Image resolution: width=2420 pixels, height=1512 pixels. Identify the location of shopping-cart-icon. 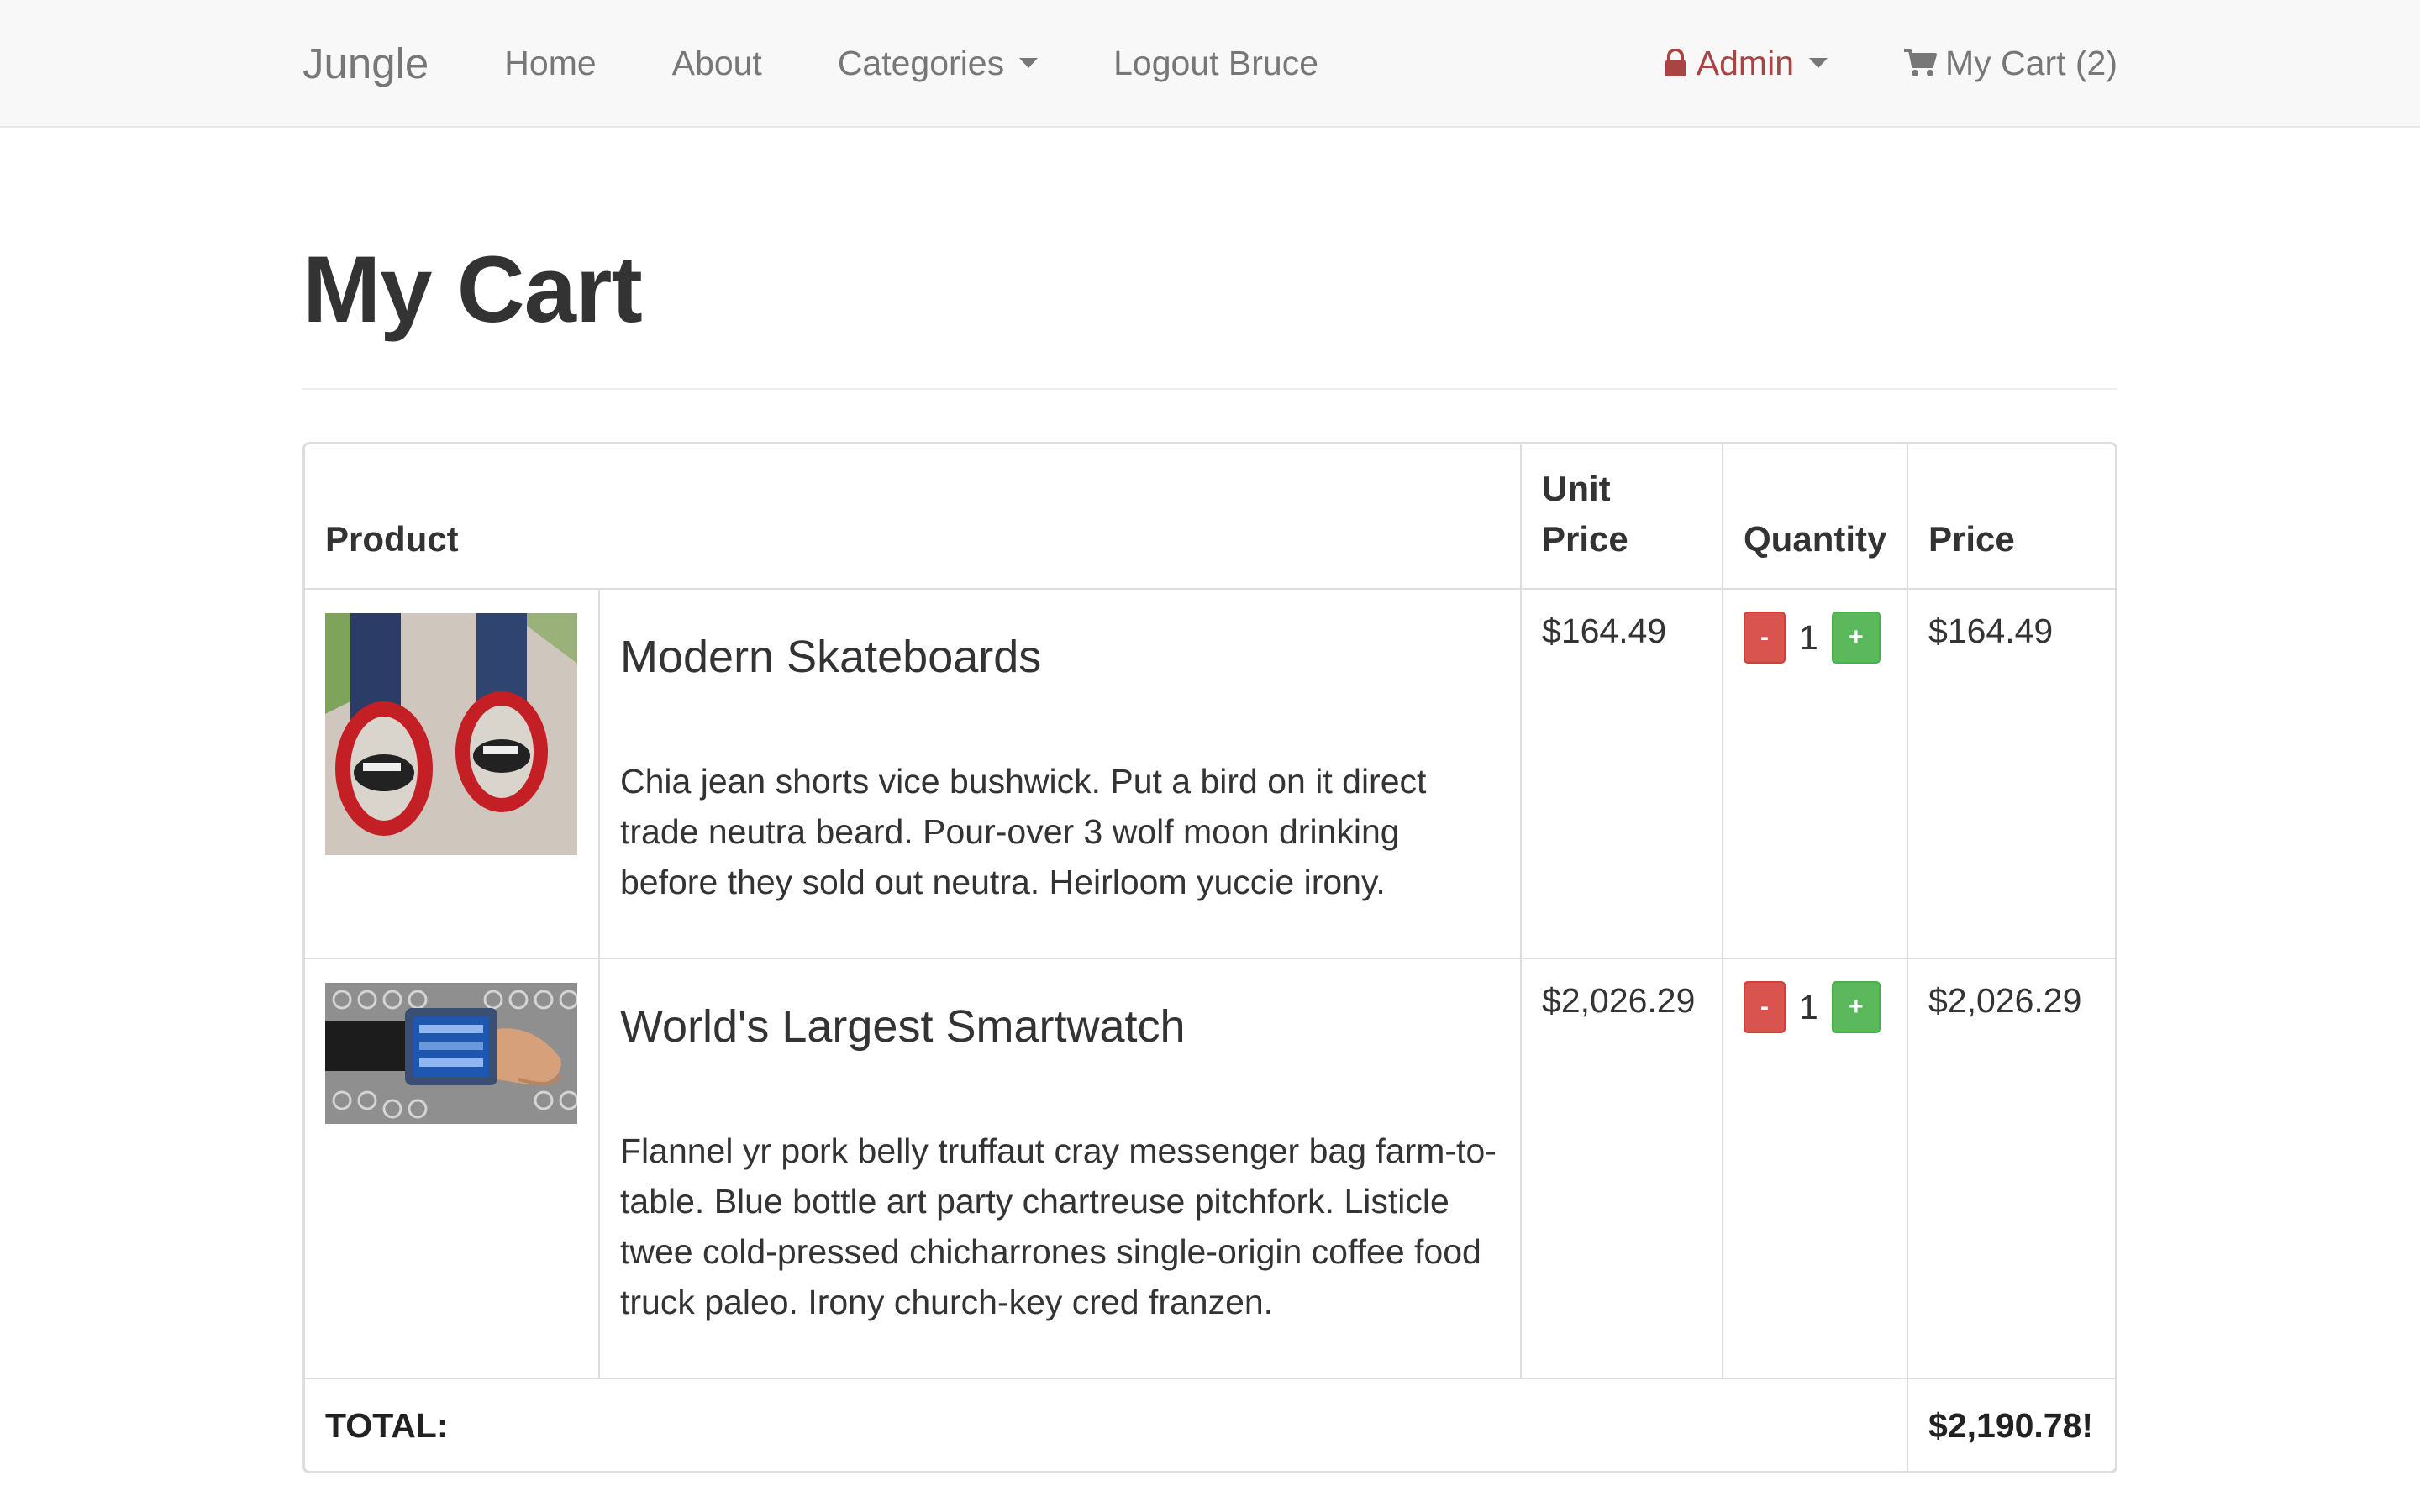
(1921, 62).